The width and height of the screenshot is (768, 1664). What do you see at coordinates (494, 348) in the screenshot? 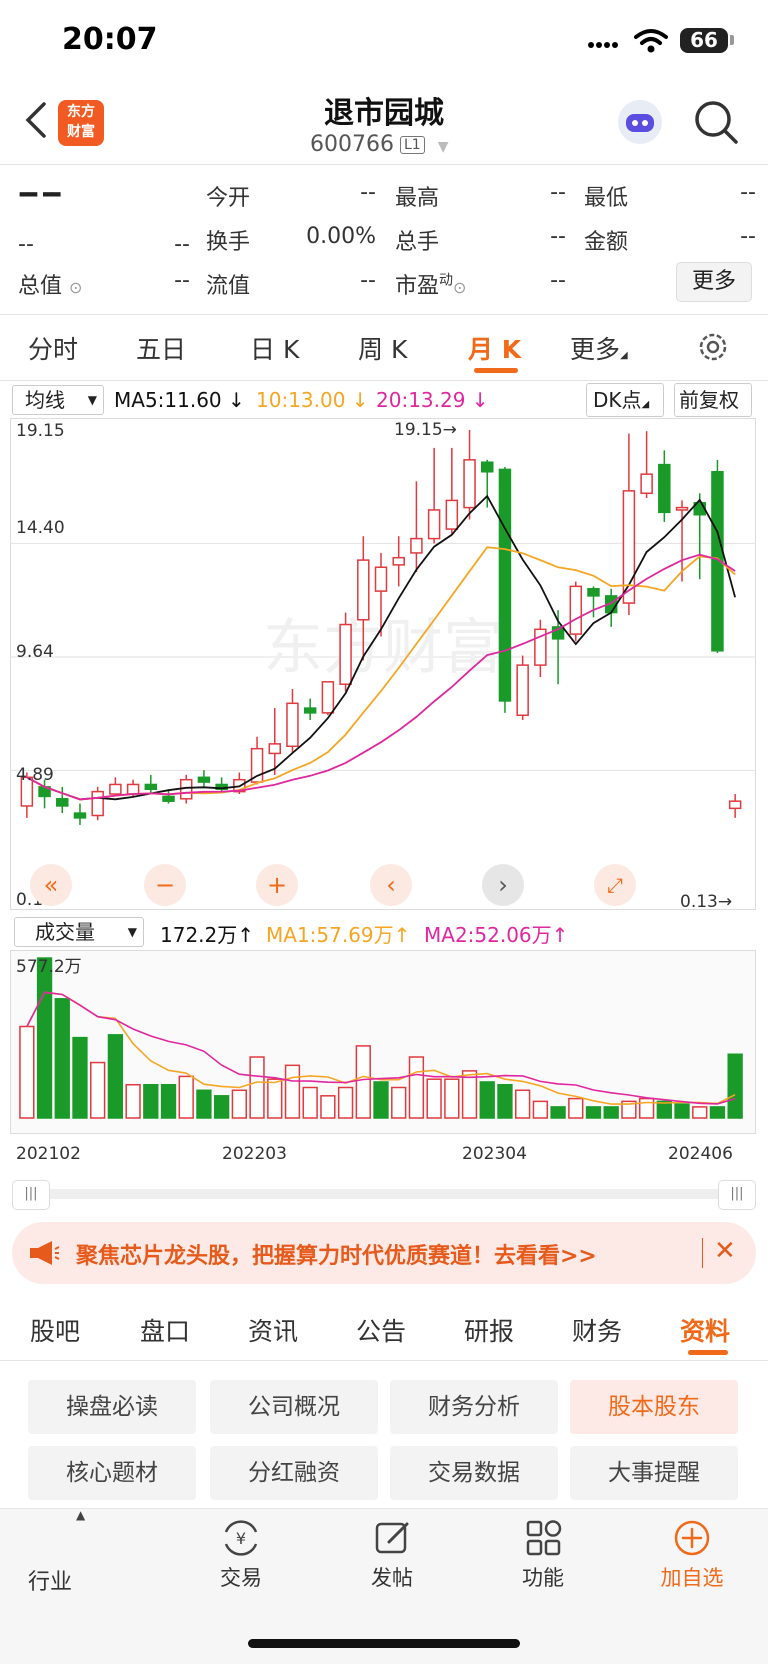
I see `tab-monthly-k: 月 K` at bounding box center [494, 348].